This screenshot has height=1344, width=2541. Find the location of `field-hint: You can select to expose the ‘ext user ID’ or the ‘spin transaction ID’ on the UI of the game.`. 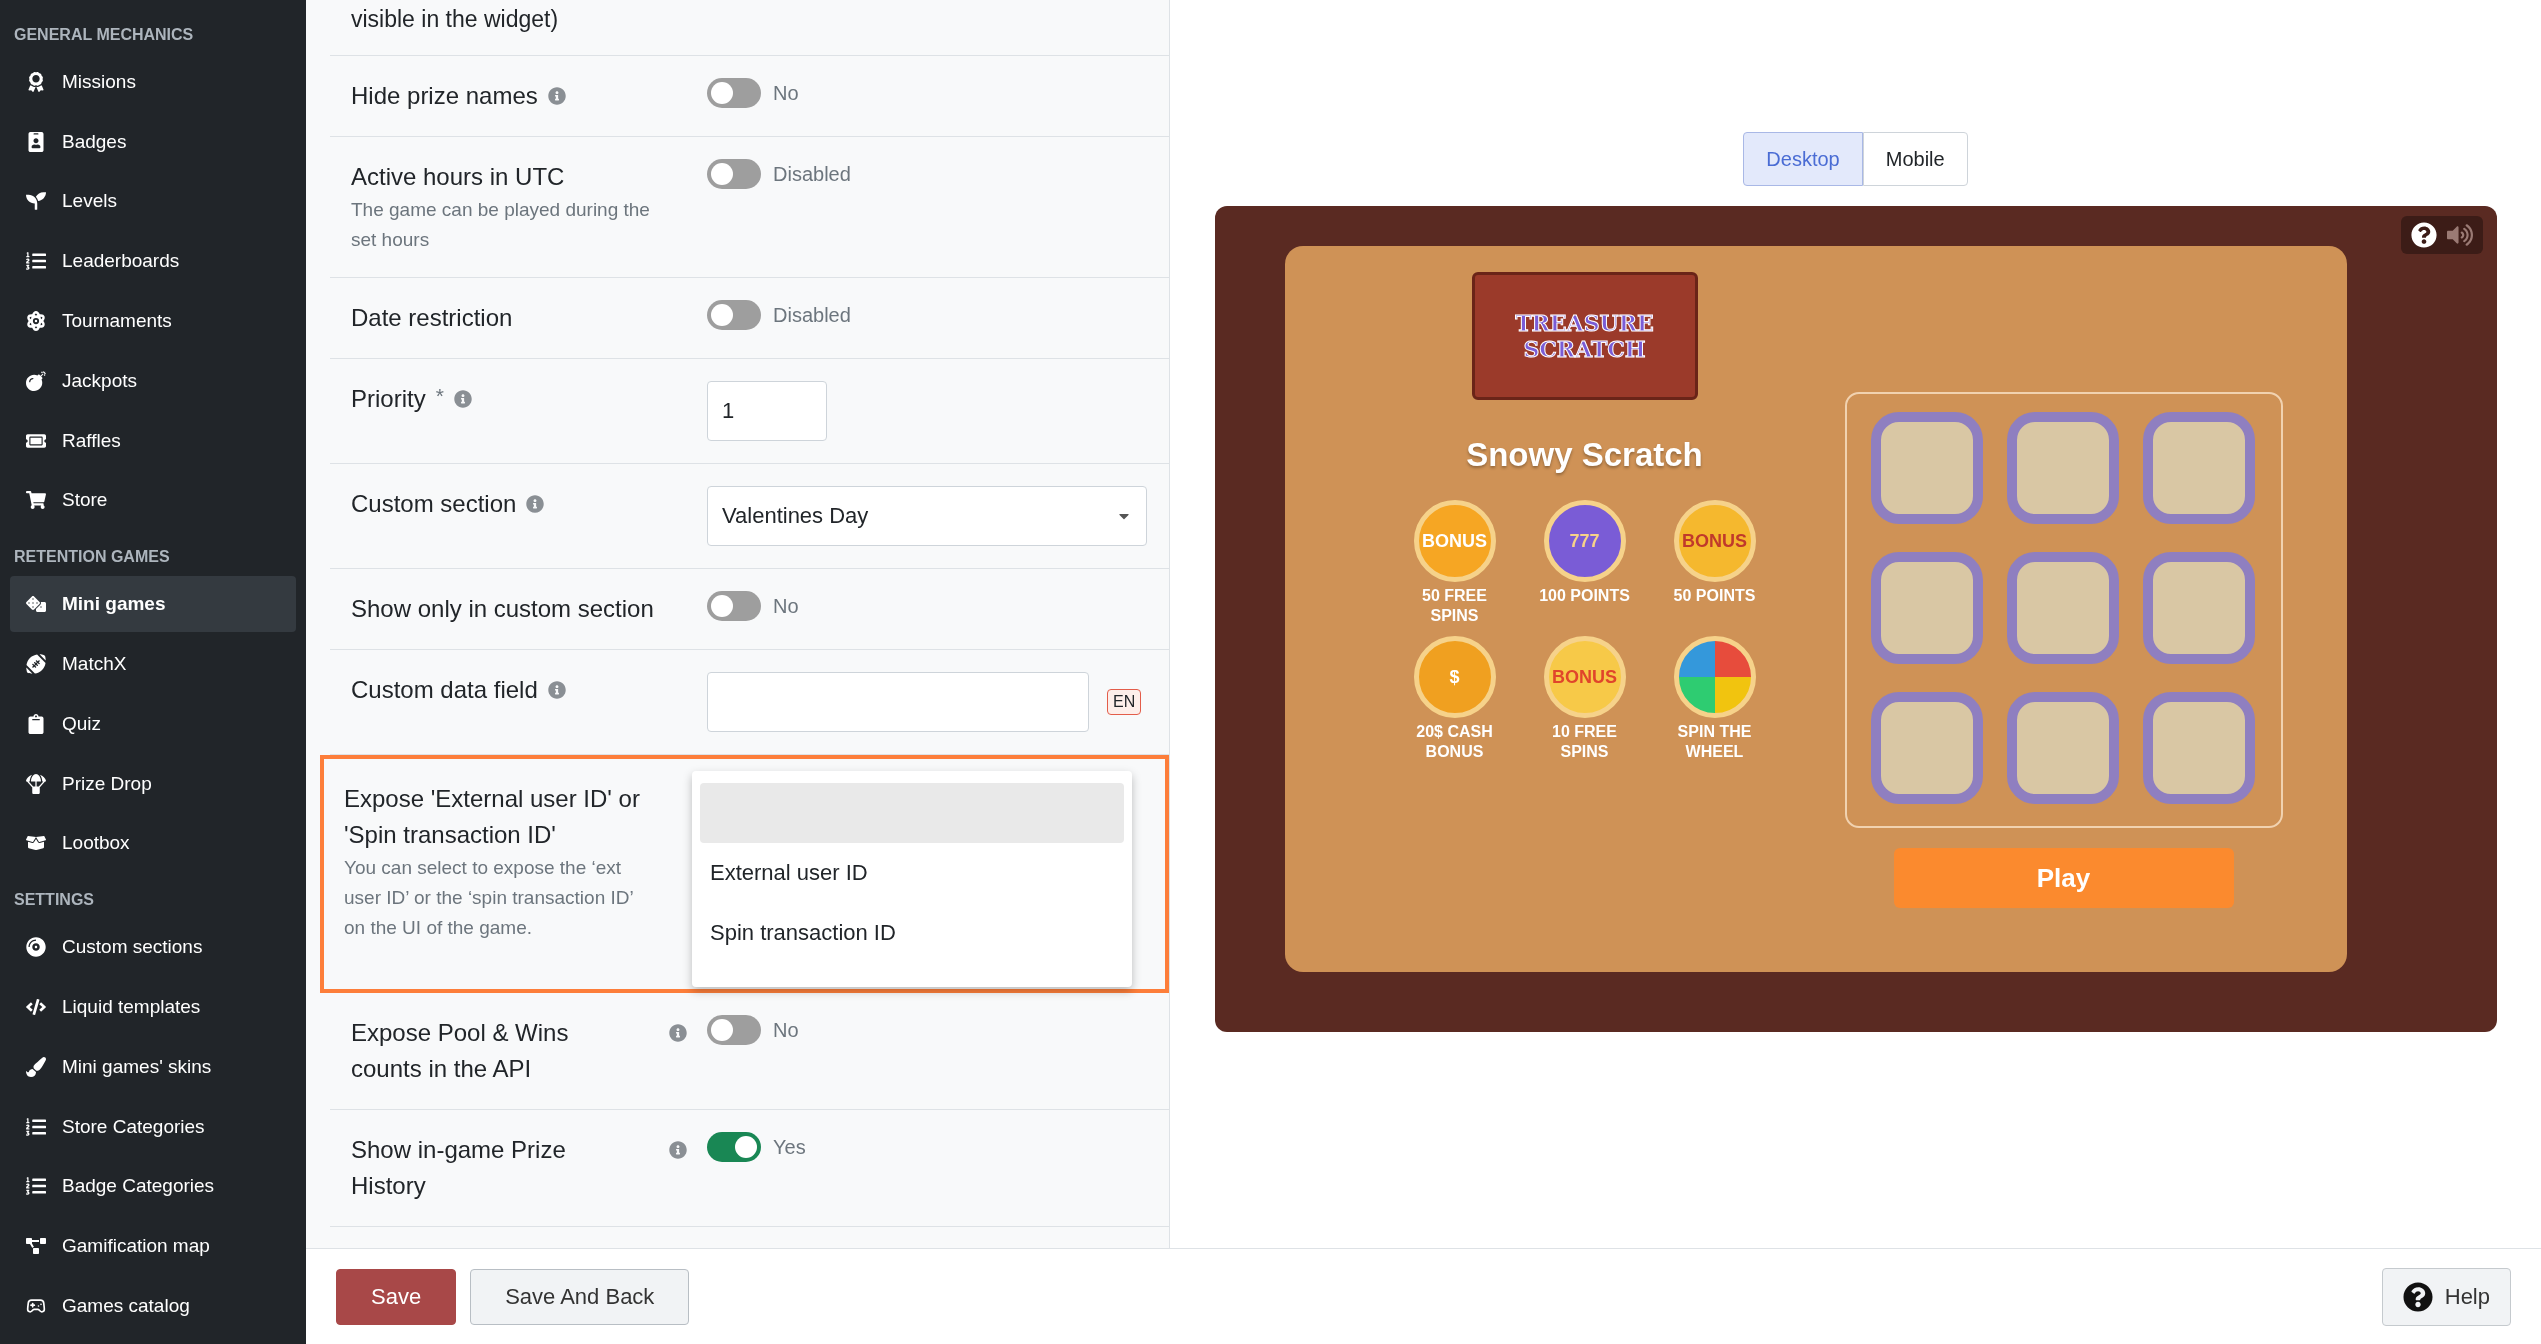

field-hint: You can select to expose the ‘ext user ID’ or the ‘spin transaction ID’ on the UI of the game. is located at coordinates (489, 898).